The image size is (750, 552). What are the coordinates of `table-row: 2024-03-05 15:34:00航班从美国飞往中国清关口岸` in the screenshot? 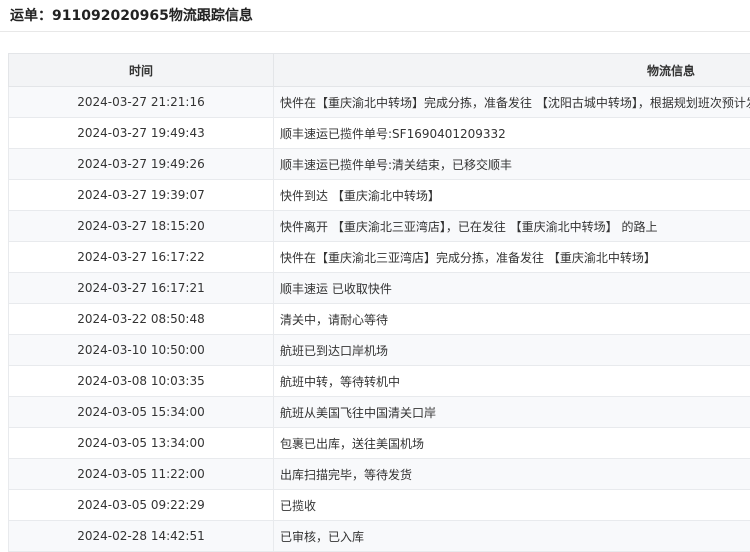 It's located at (379, 412).